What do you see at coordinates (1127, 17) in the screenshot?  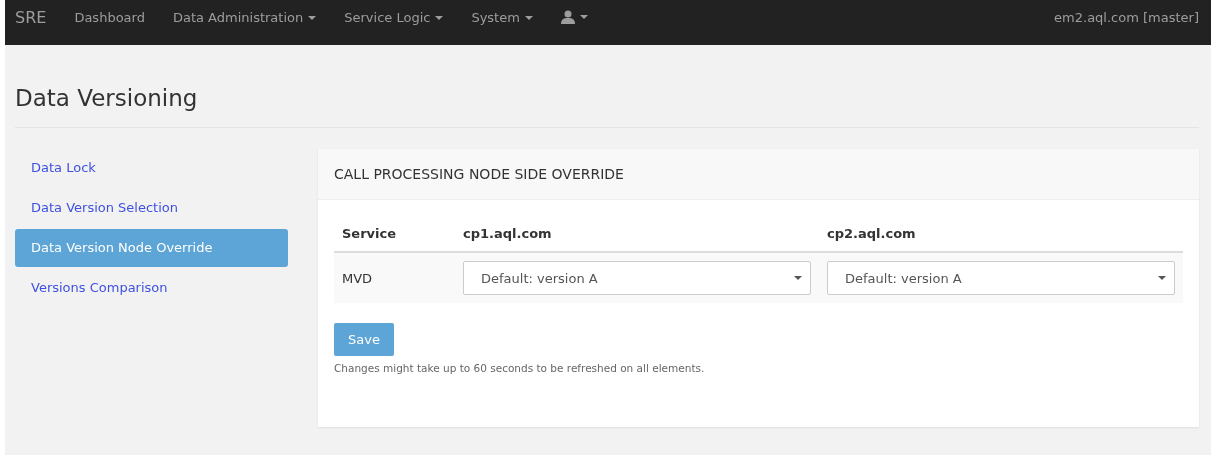 I see `server-label: em2.aql.com [master]` at bounding box center [1127, 17].